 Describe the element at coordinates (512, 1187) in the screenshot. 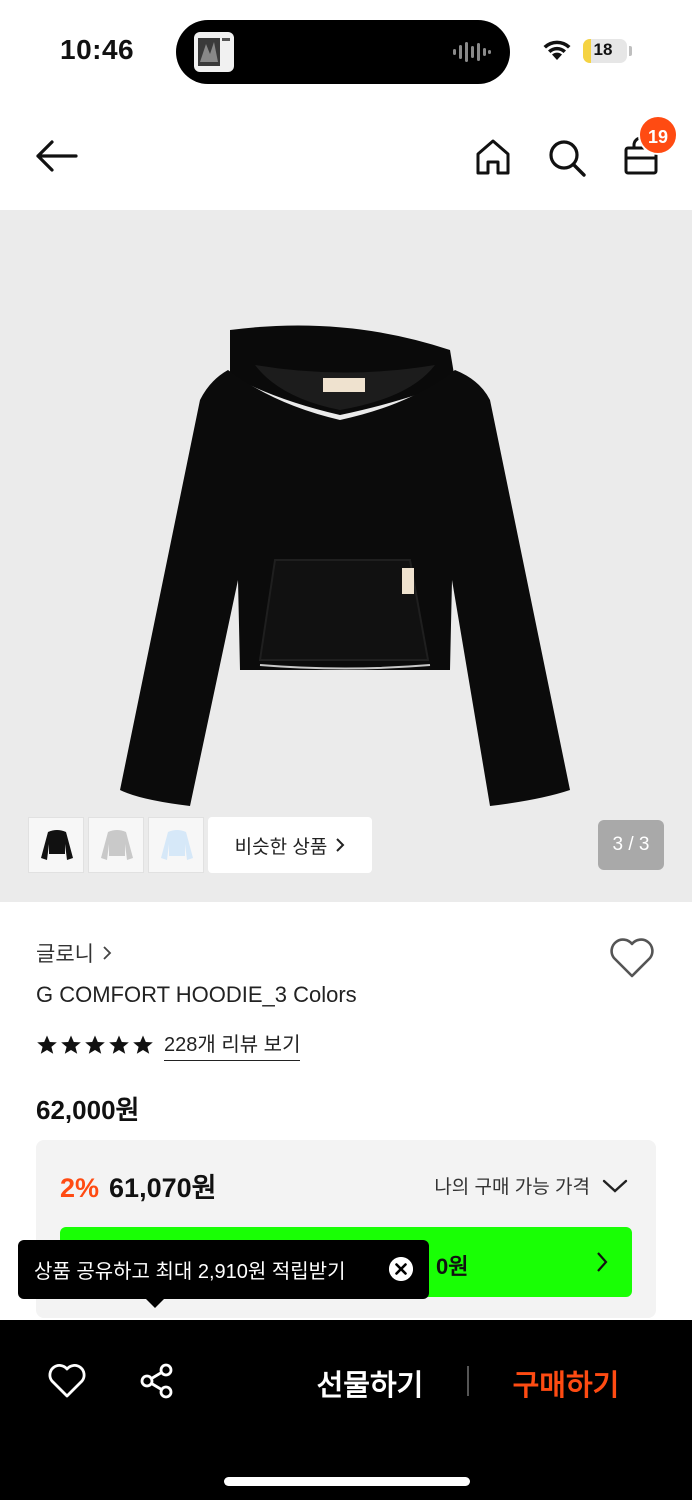

I see `my-price-label: 나의 구매 가능 가격` at that location.